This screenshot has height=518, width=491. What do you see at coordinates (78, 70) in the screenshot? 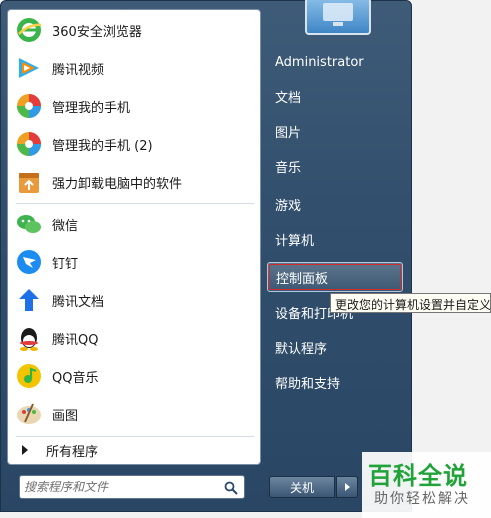
I see `app-label: 腾讯视频` at bounding box center [78, 70].